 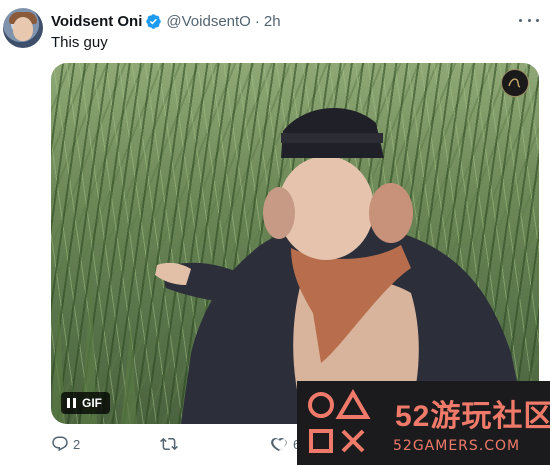 What do you see at coordinates (79, 42) in the screenshot?
I see `tweet-text: This guy` at bounding box center [79, 42].